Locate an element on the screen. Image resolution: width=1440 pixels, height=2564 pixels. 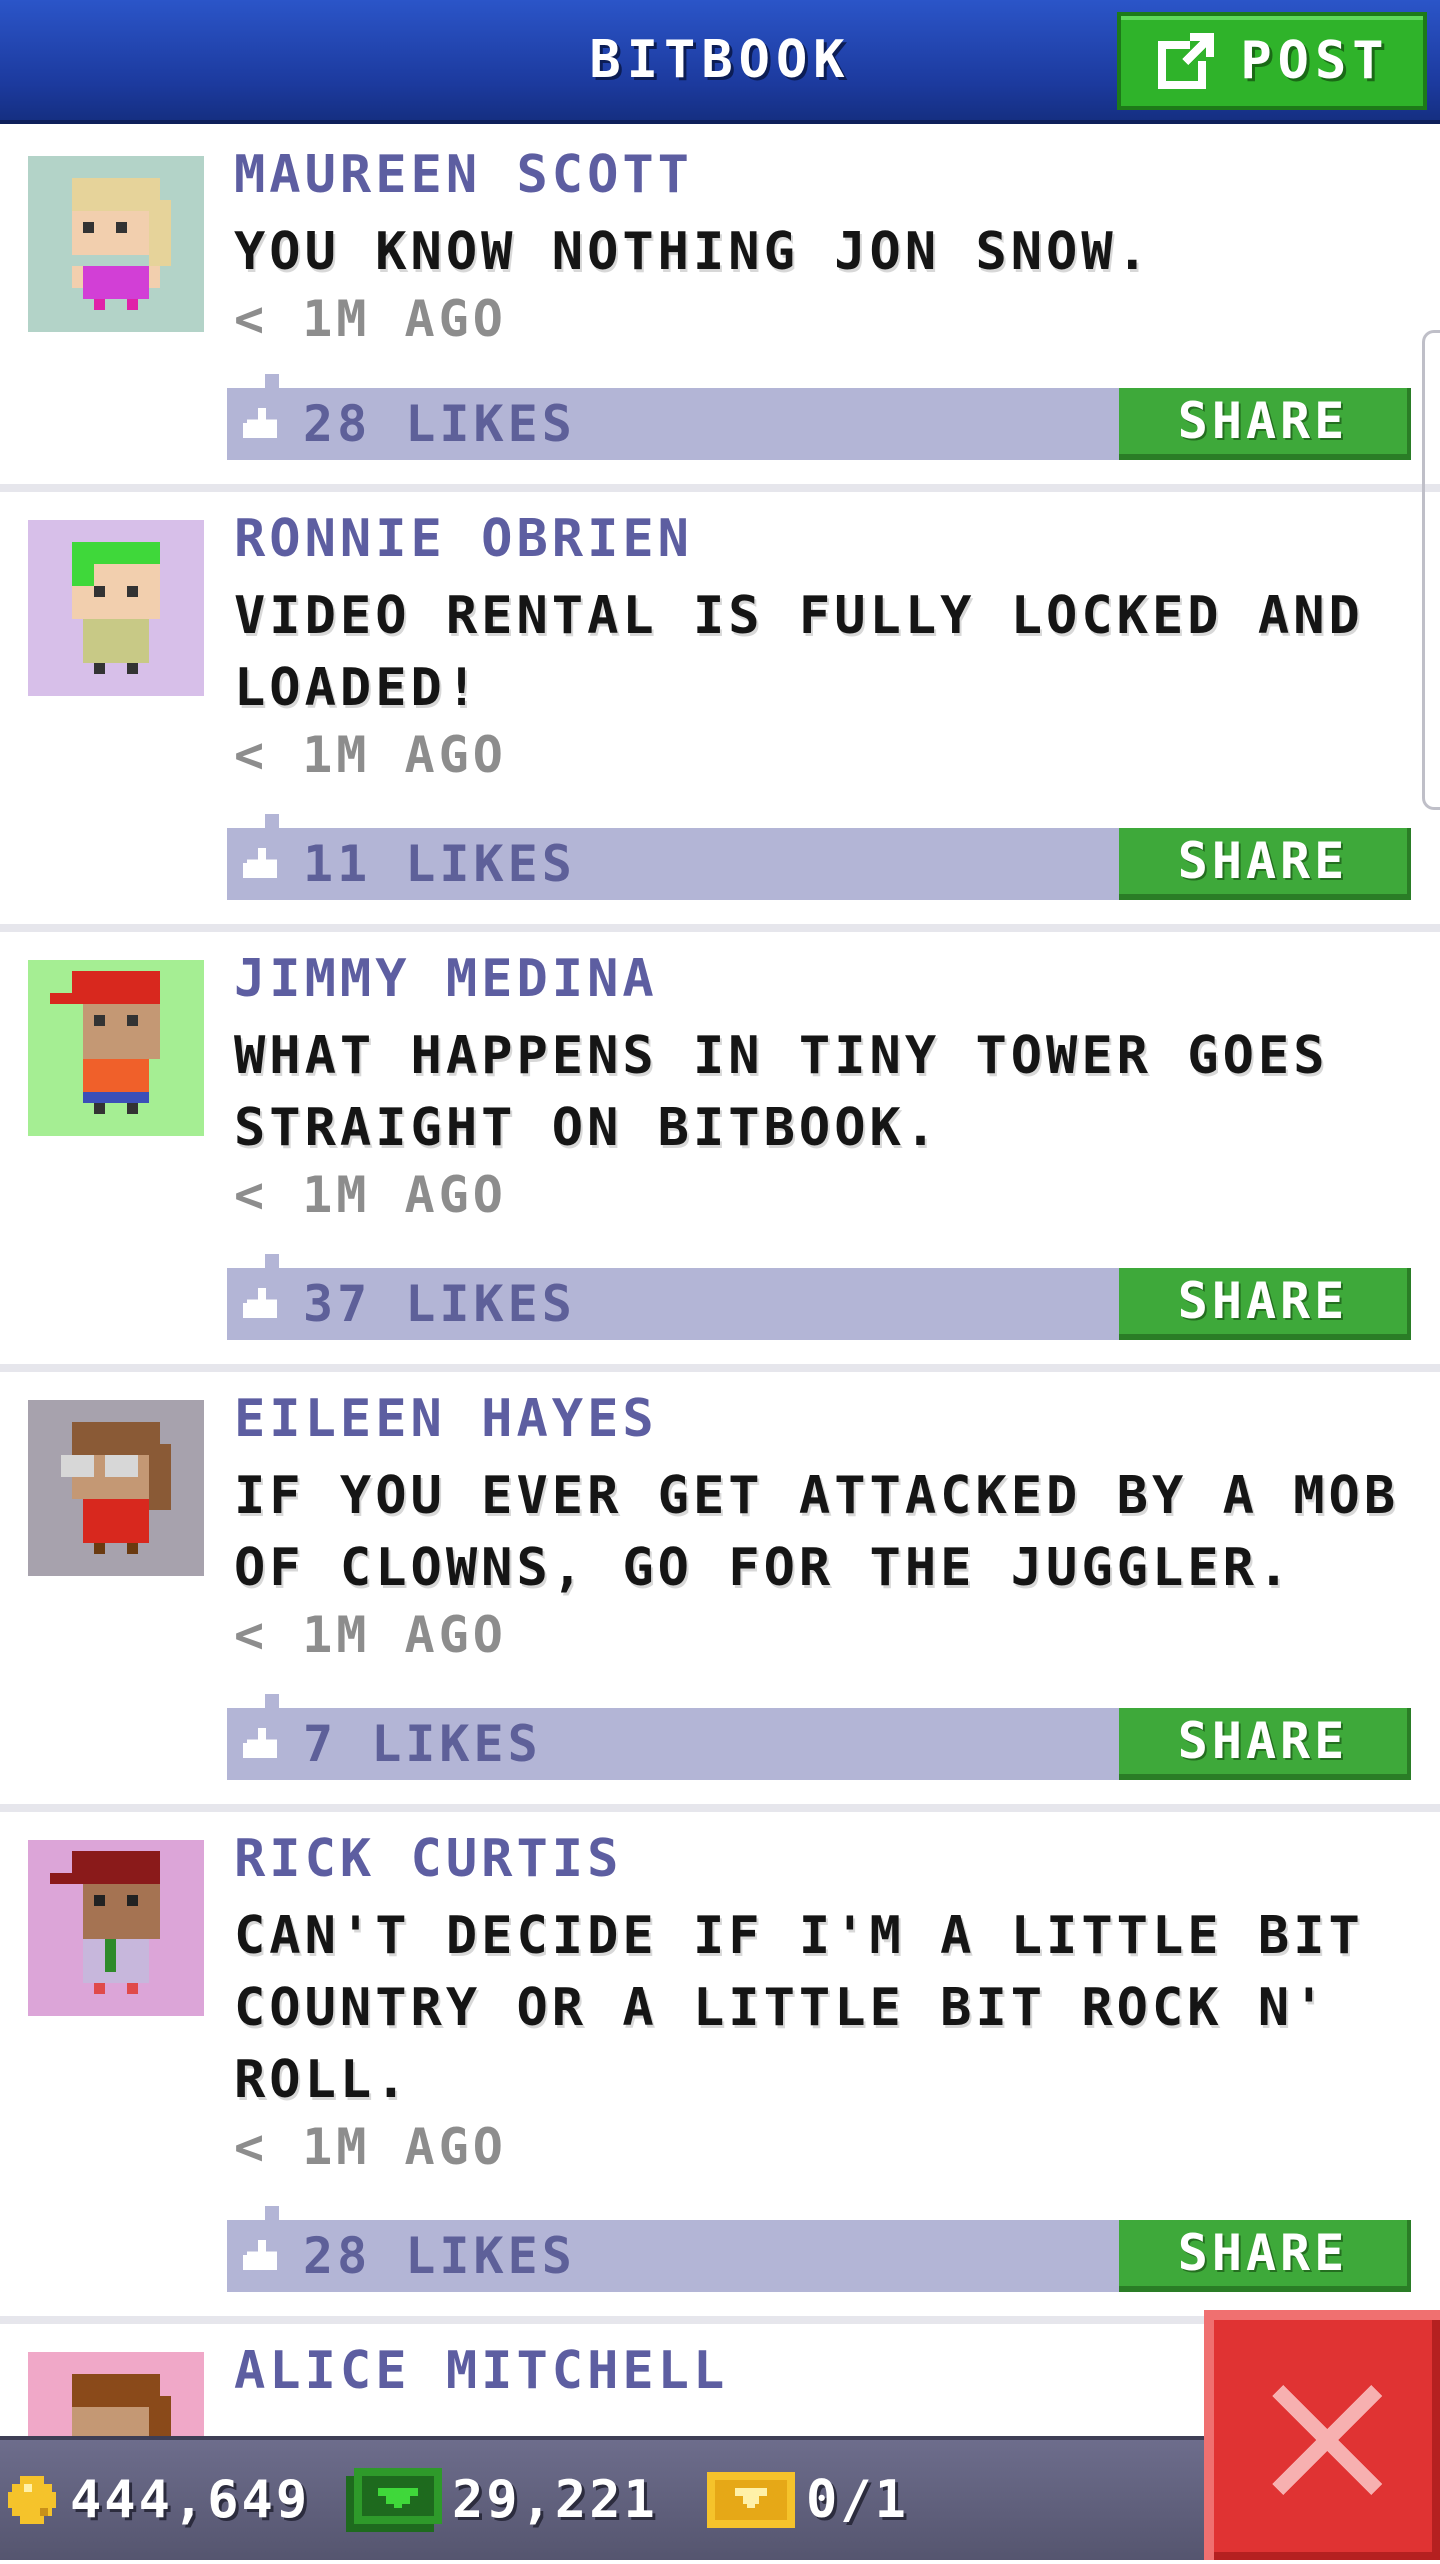
like-bar: 7 LIKES SHARE is located at coordinates (819, 1737).